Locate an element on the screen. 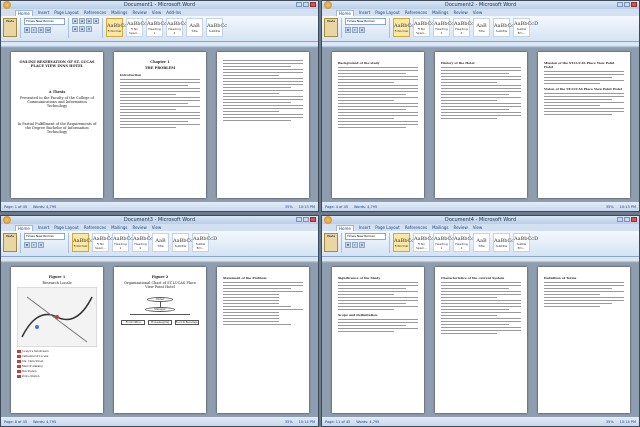 This screenshot has width=640, height=427. numbering-icon: ≡ is located at coordinates (82, 21).